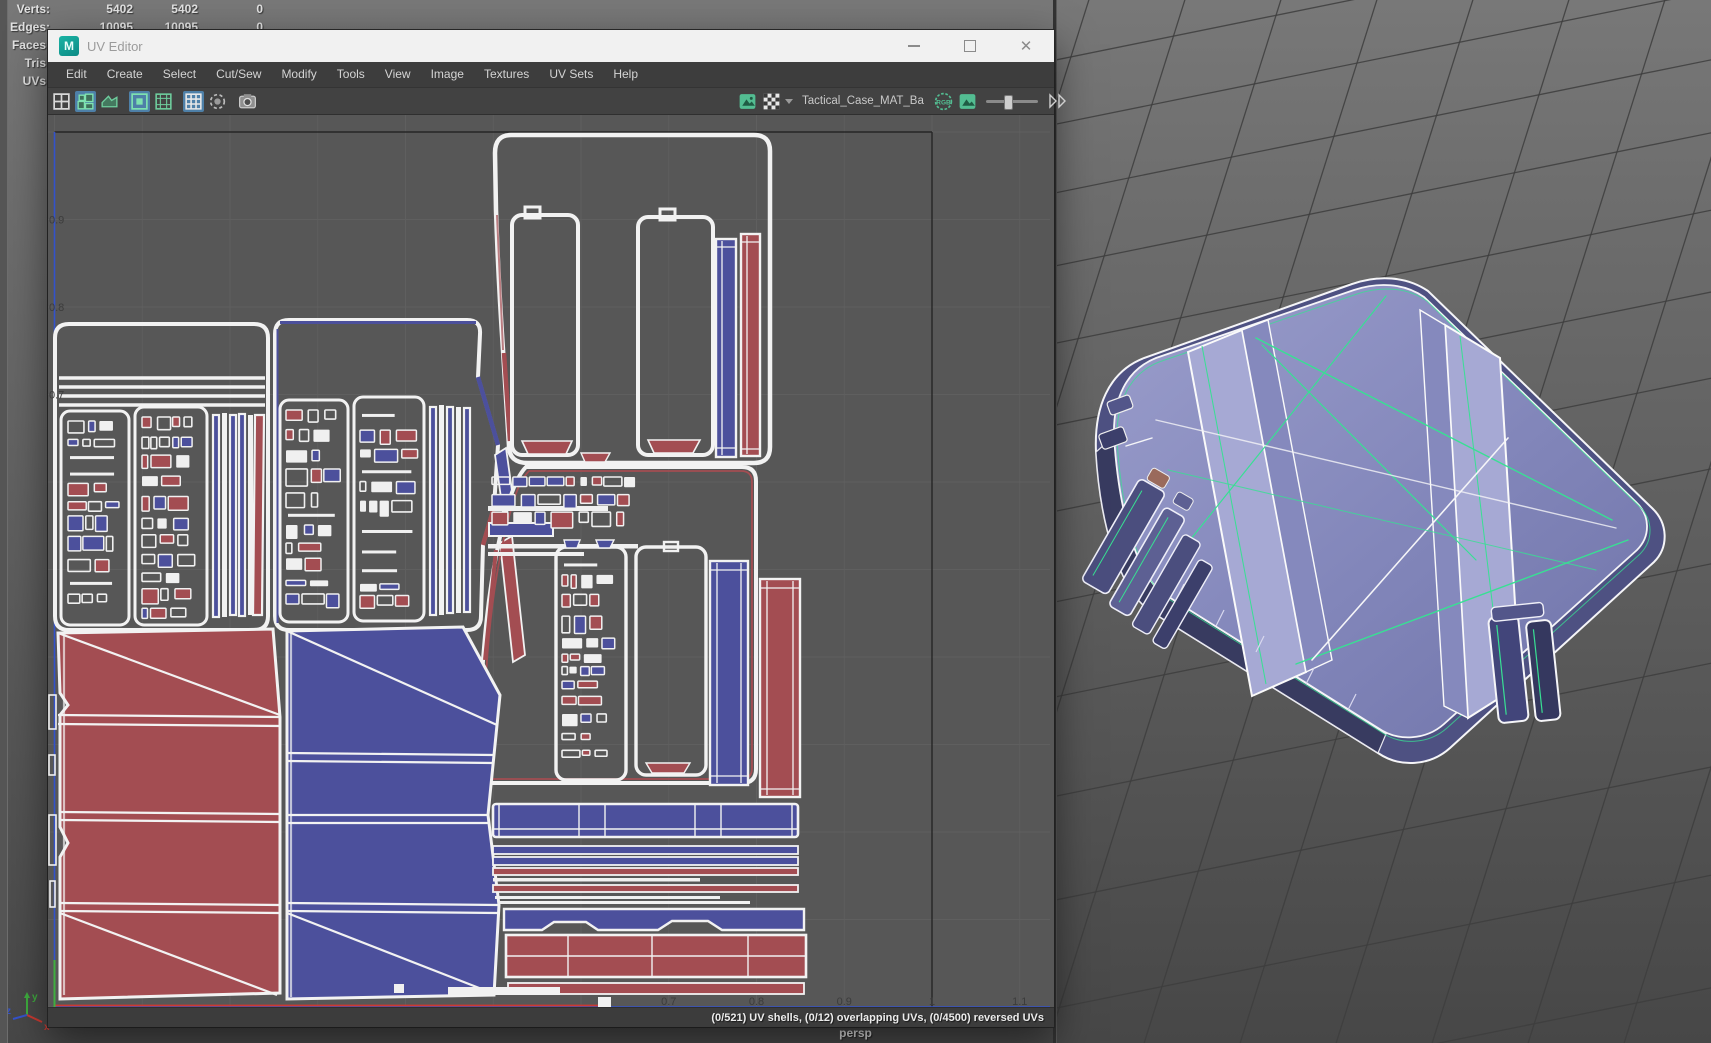 The height and width of the screenshot is (1043, 1711). Describe the element at coordinates (61, 101) in the screenshot. I see `uv-grid-layout-icon` at that location.